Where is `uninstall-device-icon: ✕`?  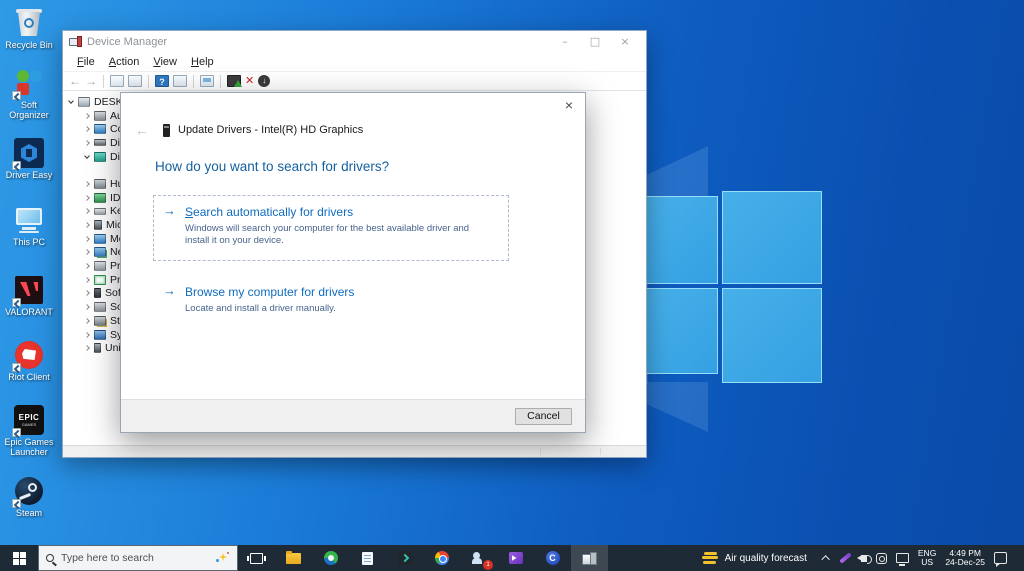
uninstall-device-icon: ✕ is located at coordinates (249, 81).